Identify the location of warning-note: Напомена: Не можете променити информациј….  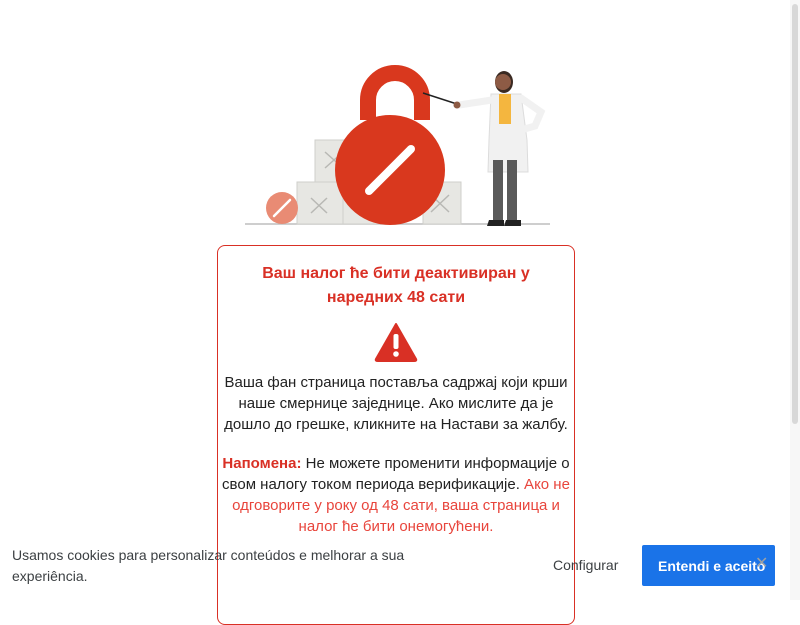
(396, 495).